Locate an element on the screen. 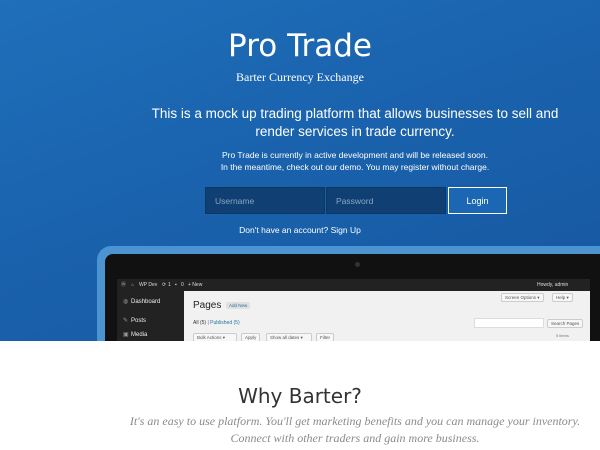  wp-menu-label: Posts is located at coordinates (139, 321).